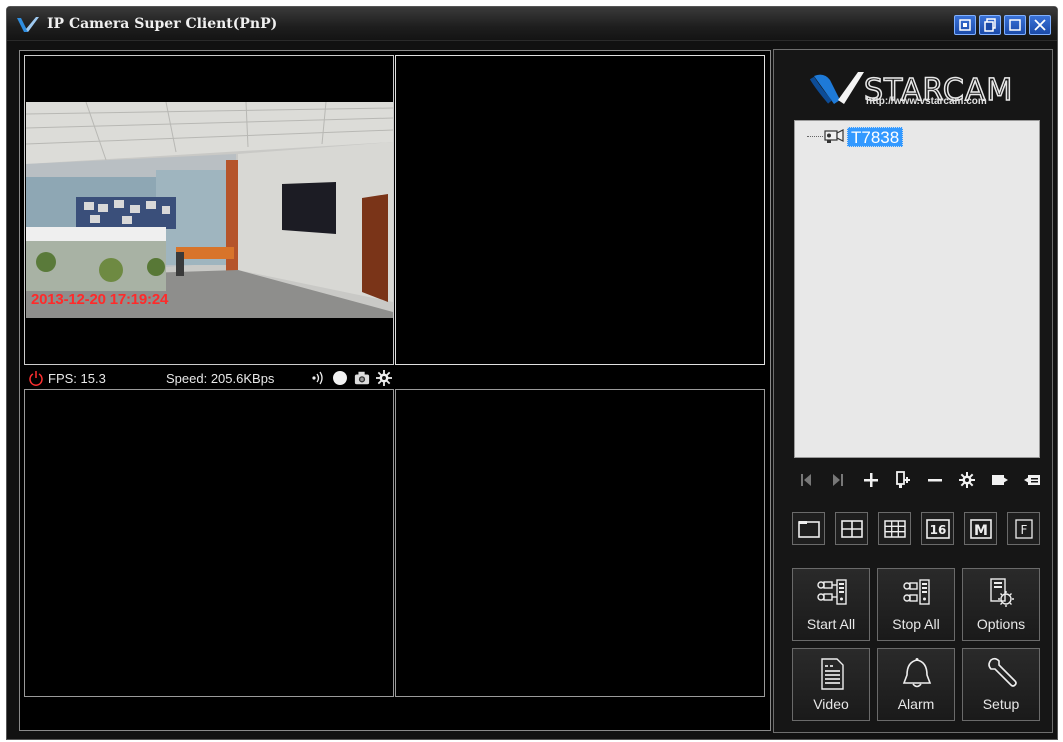  I want to click on m-view-icon: M, so click(980, 528).